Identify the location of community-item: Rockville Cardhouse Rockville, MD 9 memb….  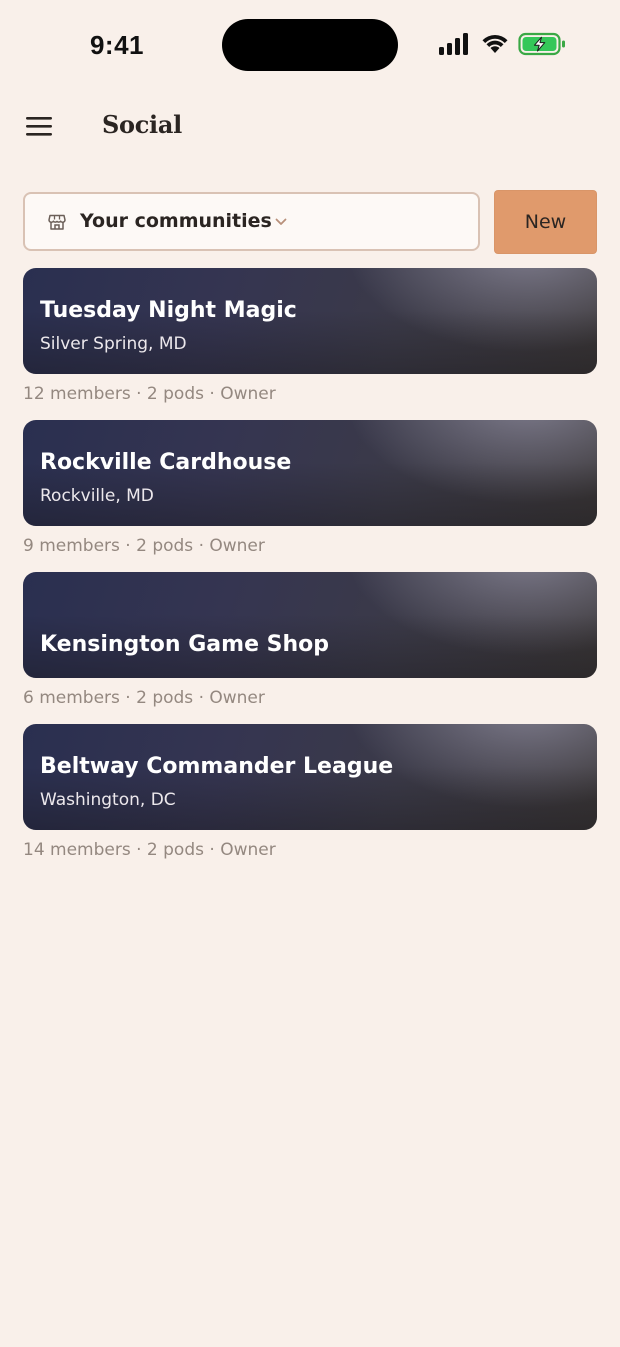
(310, 496).